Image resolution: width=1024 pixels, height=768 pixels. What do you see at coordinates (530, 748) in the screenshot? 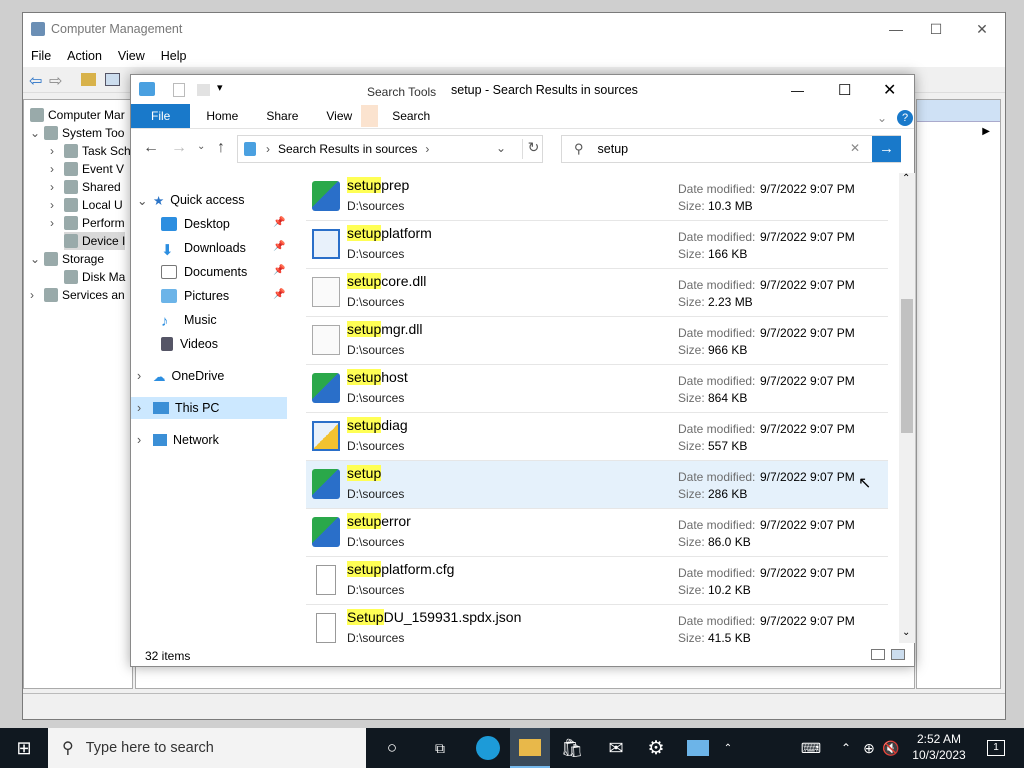
I see `file-explorer-taskbar-icon` at bounding box center [530, 748].